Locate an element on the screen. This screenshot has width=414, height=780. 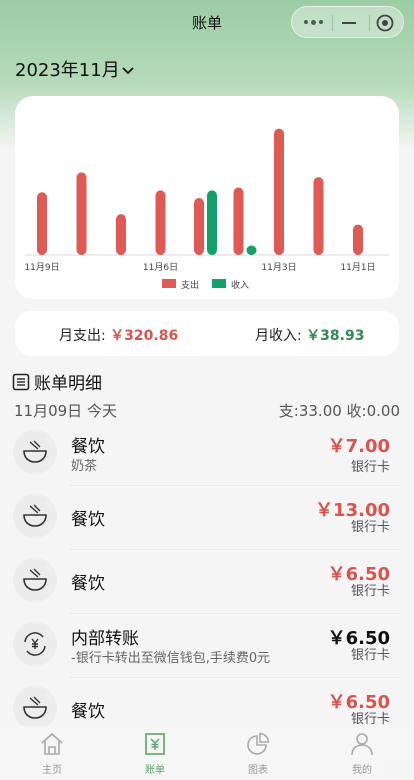
tab-bill: 账单 is located at coordinates (155, 754).